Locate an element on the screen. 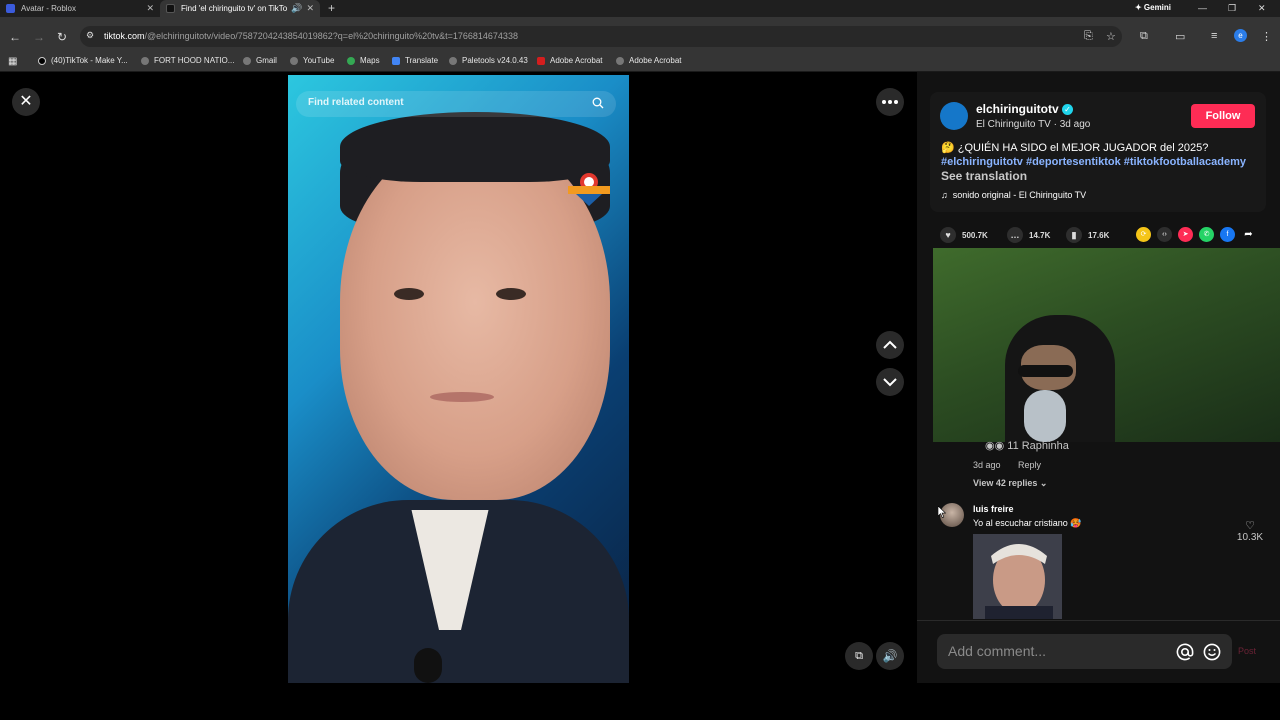  minimize-icon: — is located at coordinates (1202, 8).